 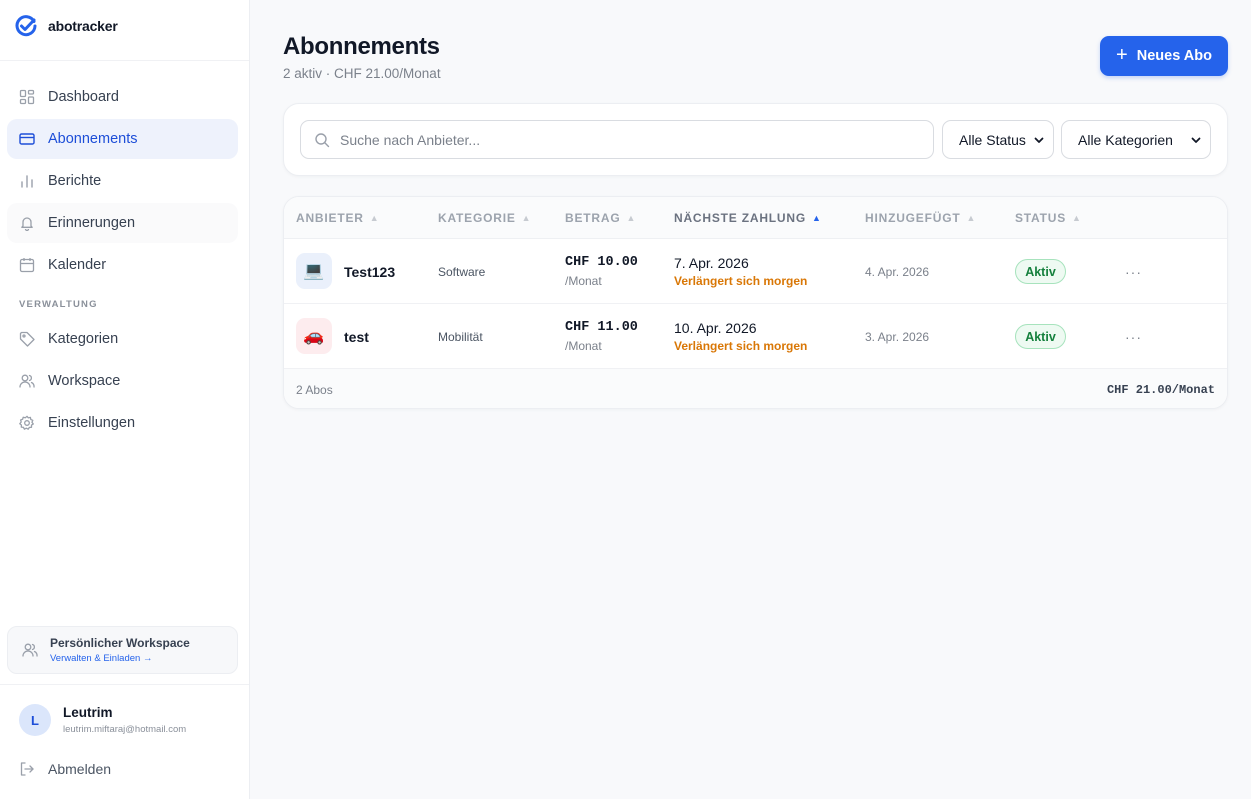 What do you see at coordinates (75, 181) in the screenshot?
I see `sidebar-item-label: Berichte` at bounding box center [75, 181].